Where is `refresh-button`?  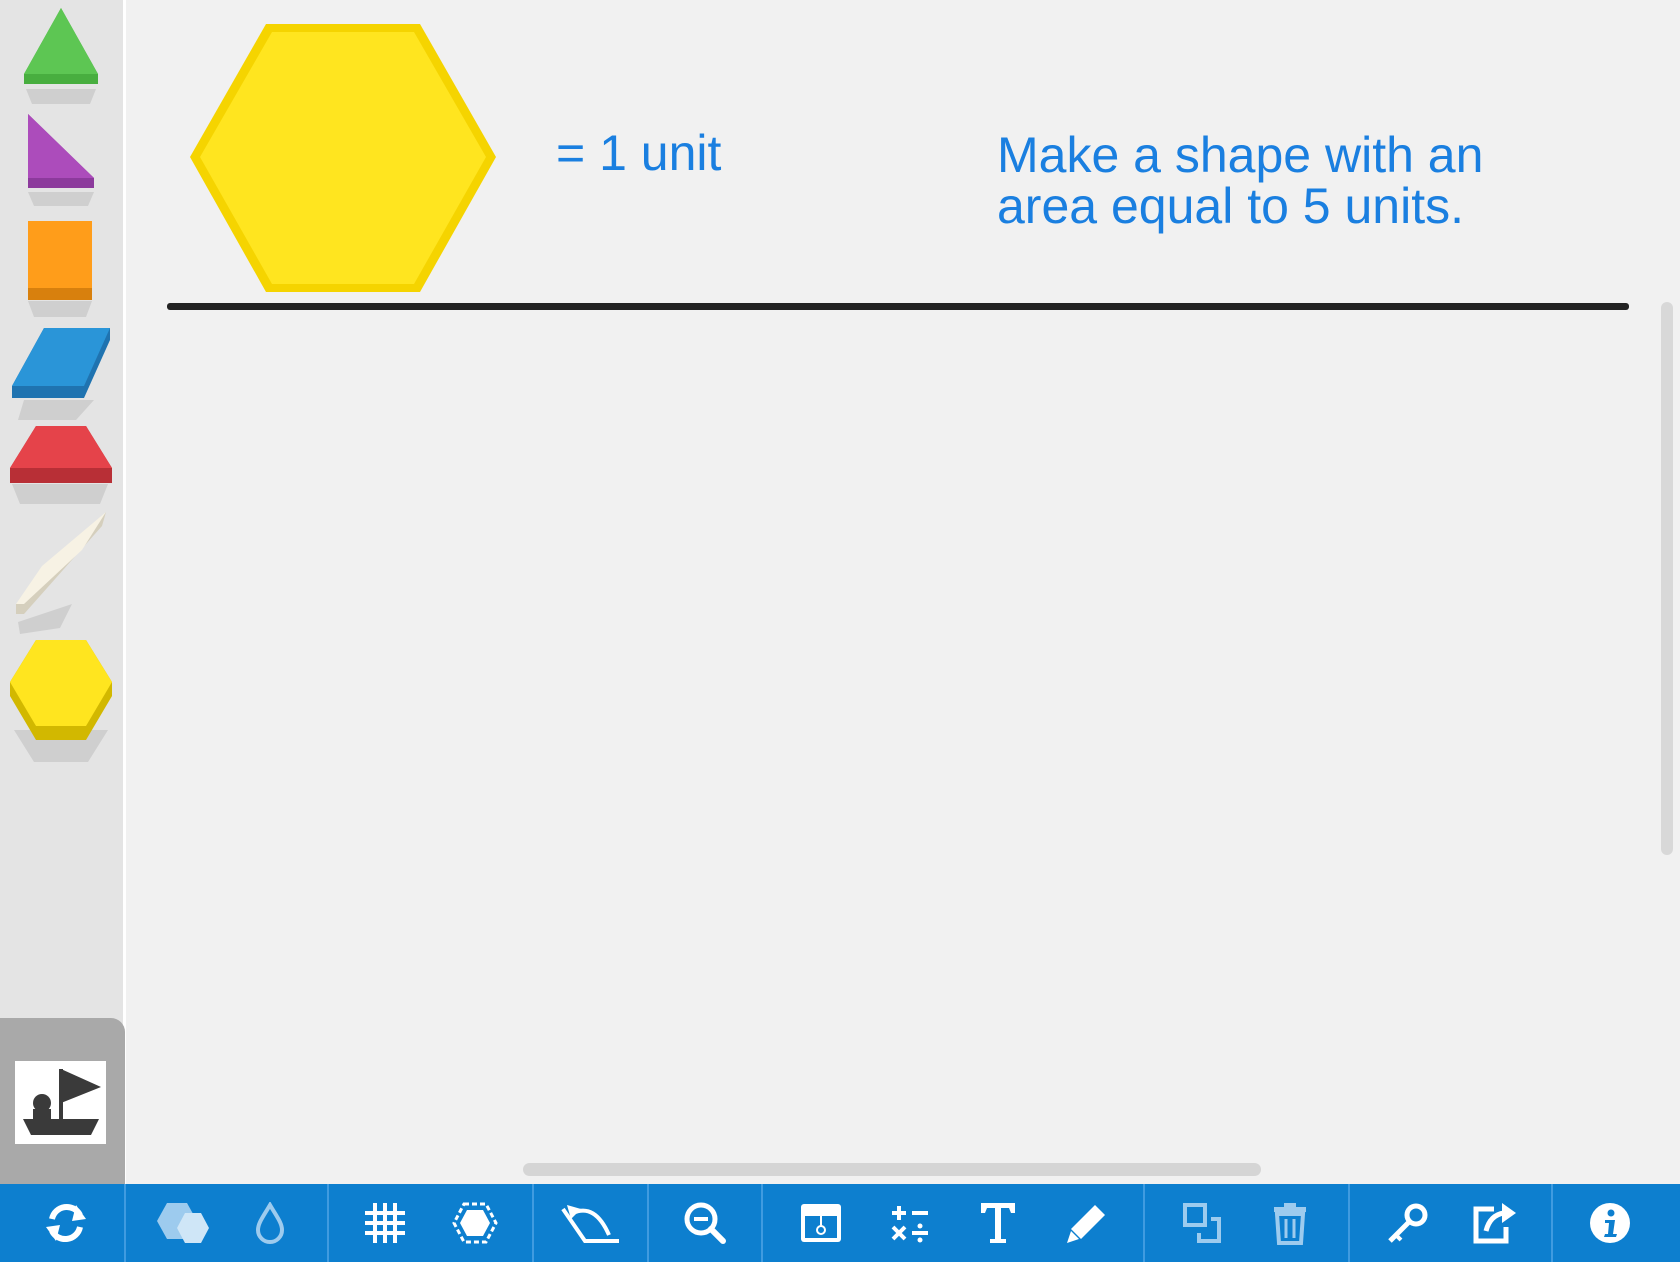
refresh-button is located at coordinates (66, 1223).